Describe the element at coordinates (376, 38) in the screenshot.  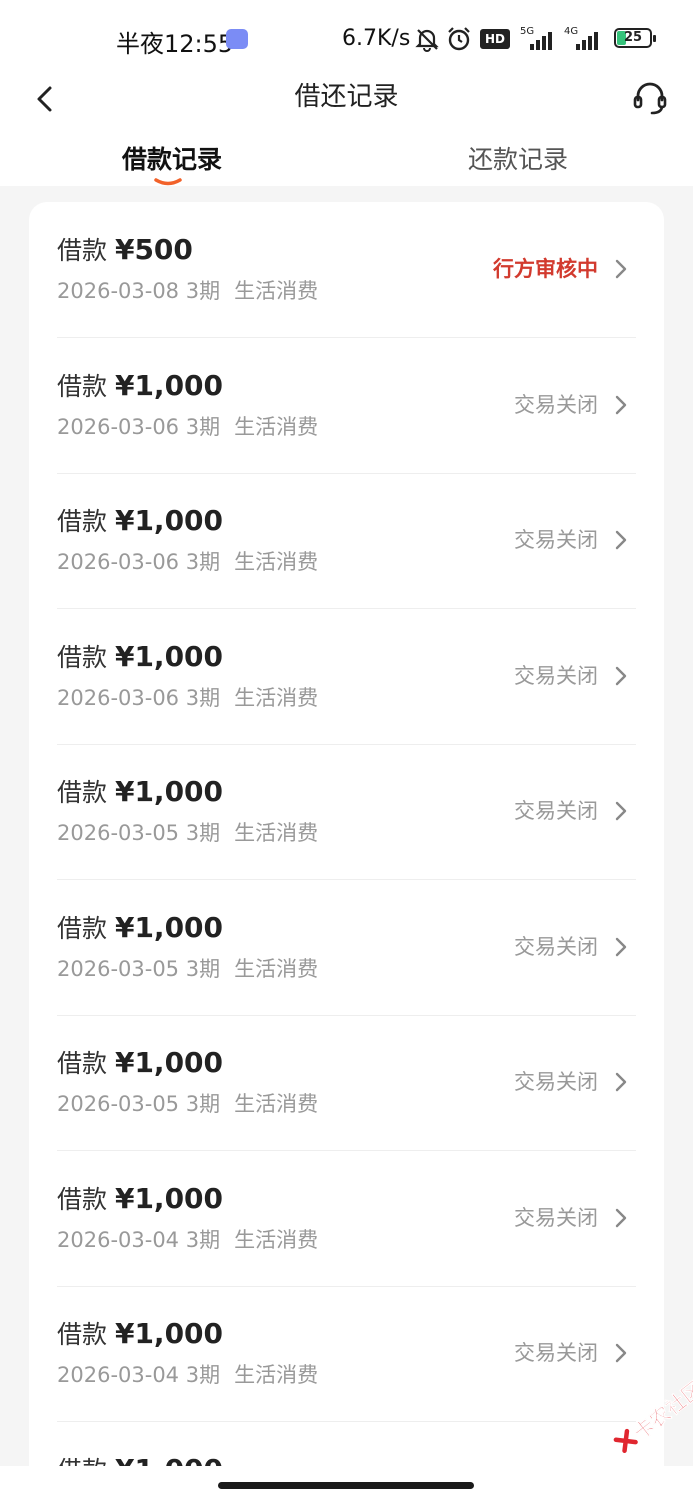
I see `network-speed: 6.7K/s` at that location.